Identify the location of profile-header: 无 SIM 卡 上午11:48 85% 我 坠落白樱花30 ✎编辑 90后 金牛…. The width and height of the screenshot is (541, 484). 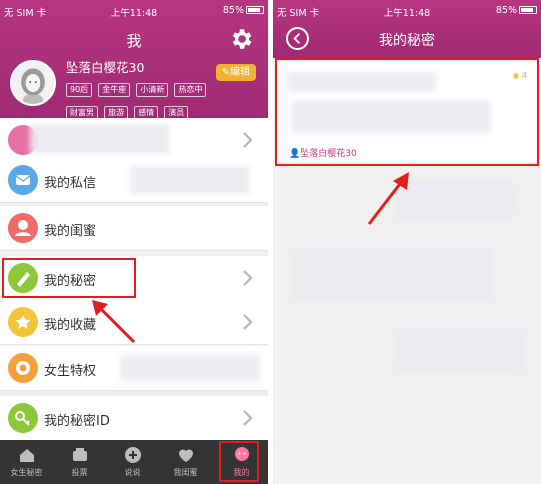
(134, 60).